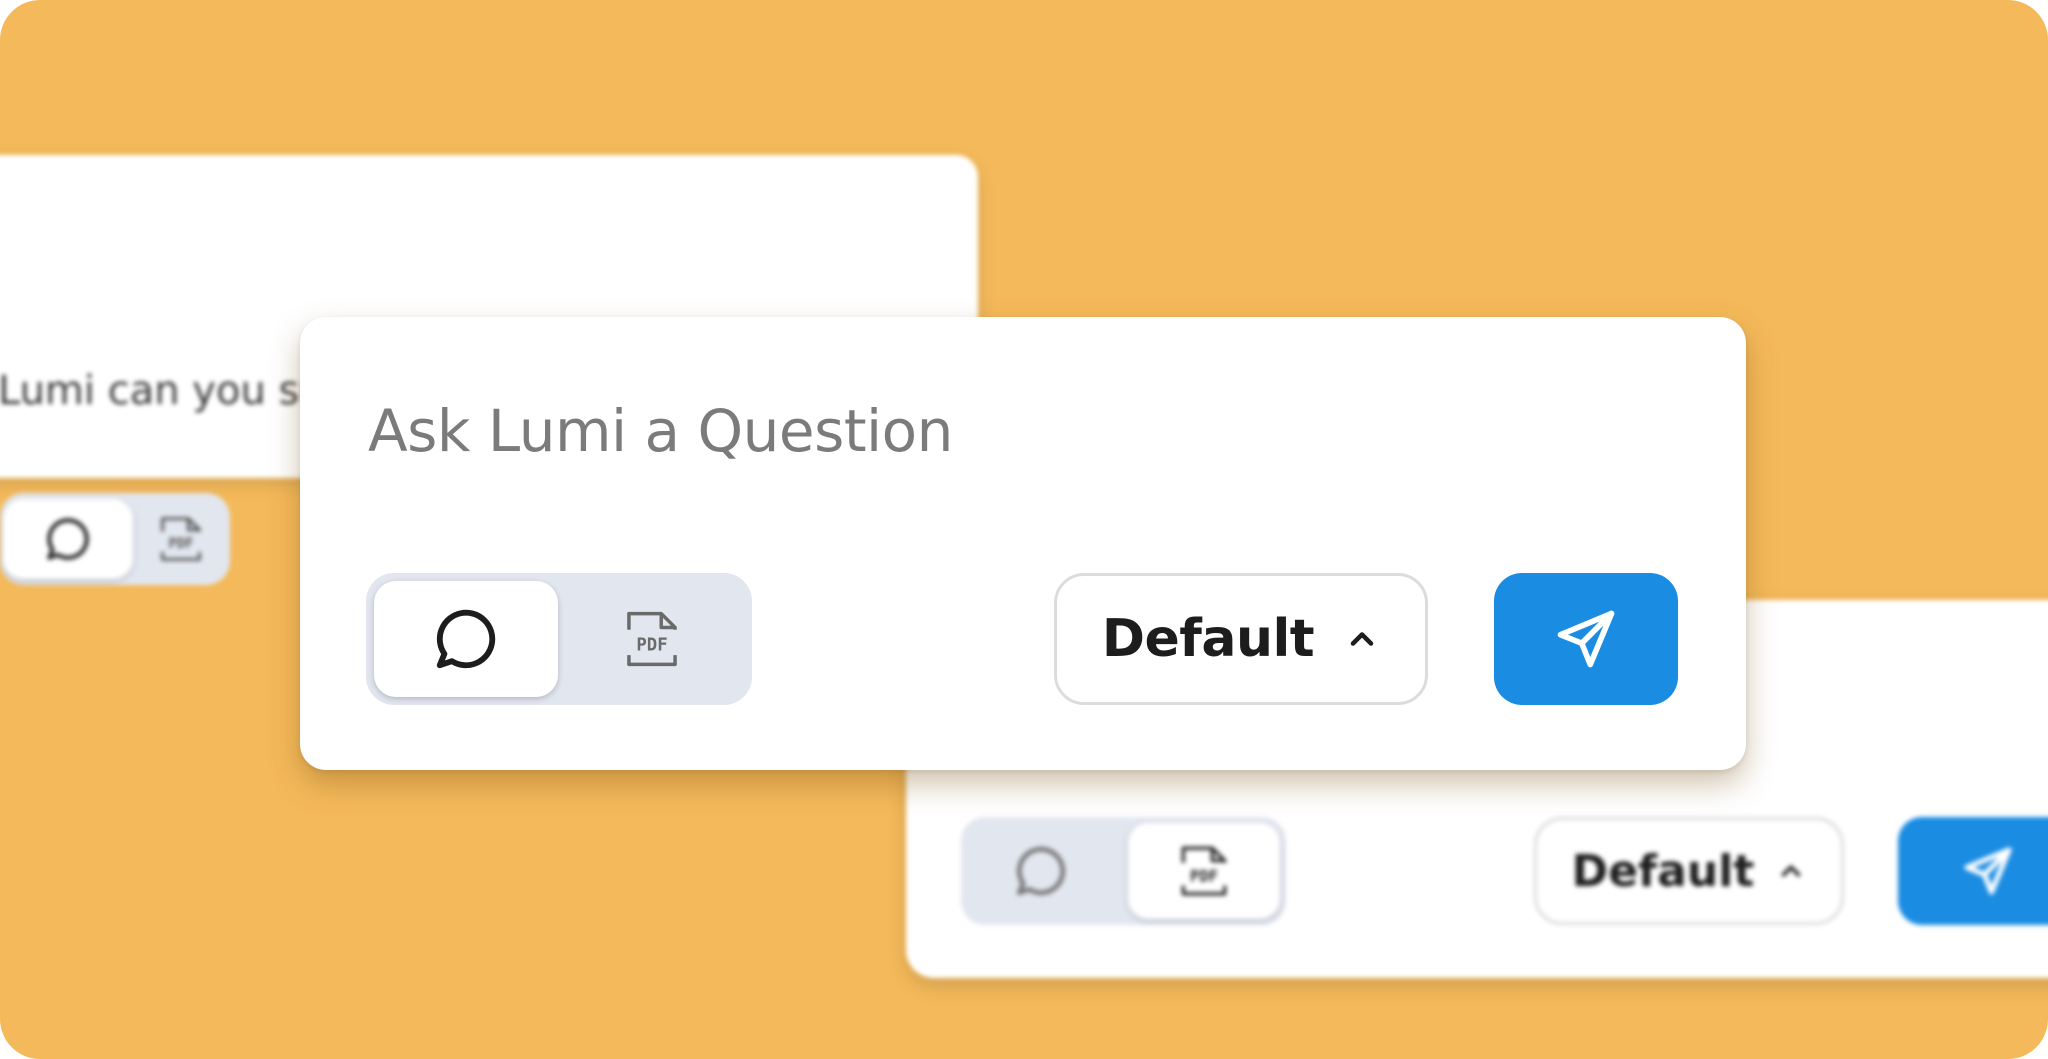 The height and width of the screenshot is (1059, 2048). Describe the element at coordinates (660, 431) in the screenshot. I see `question-input: Ask Lumi a Question` at that location.